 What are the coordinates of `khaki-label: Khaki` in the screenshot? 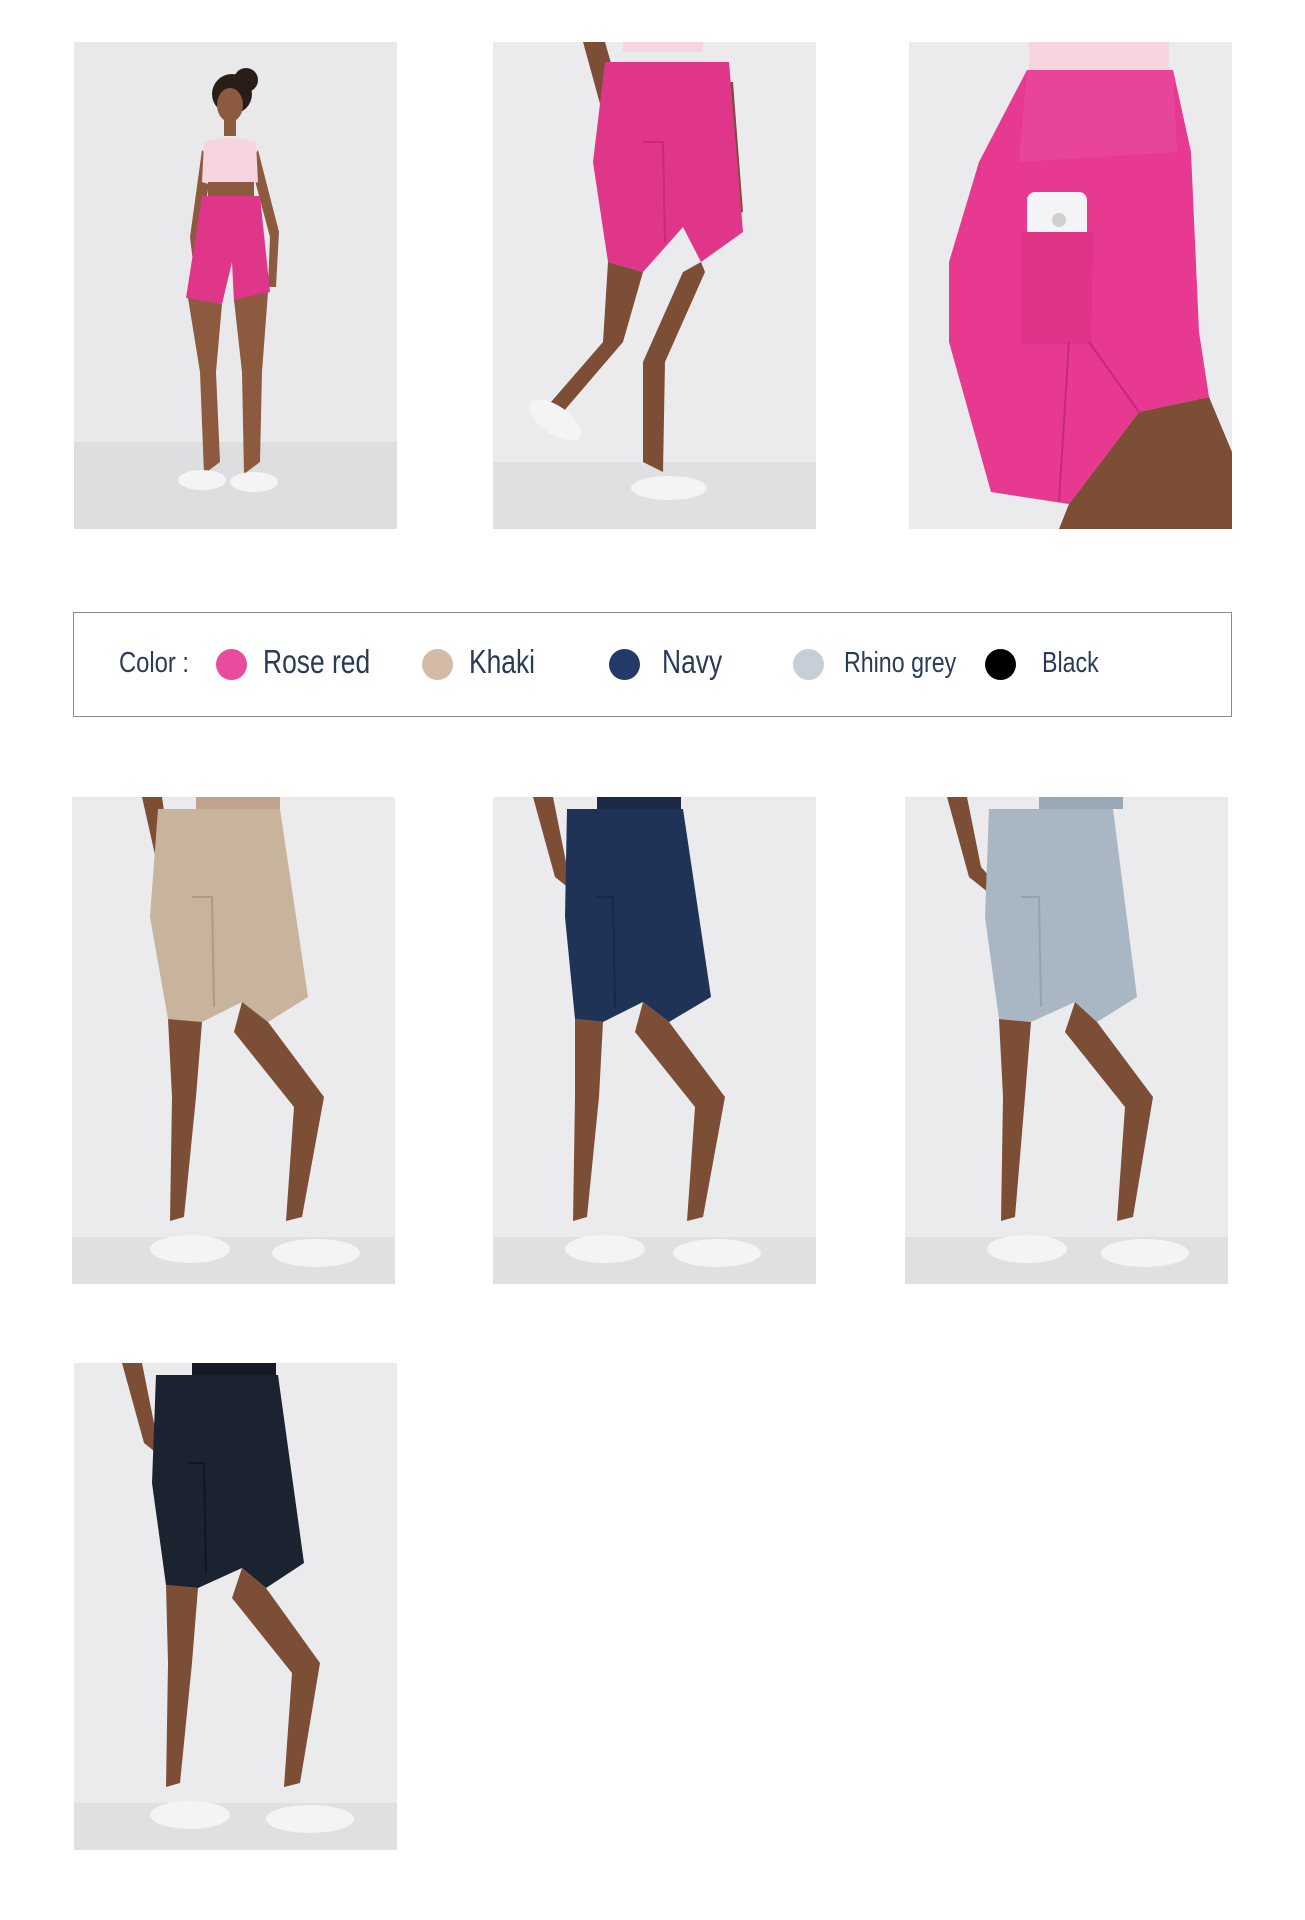 It's located at (502, 661).